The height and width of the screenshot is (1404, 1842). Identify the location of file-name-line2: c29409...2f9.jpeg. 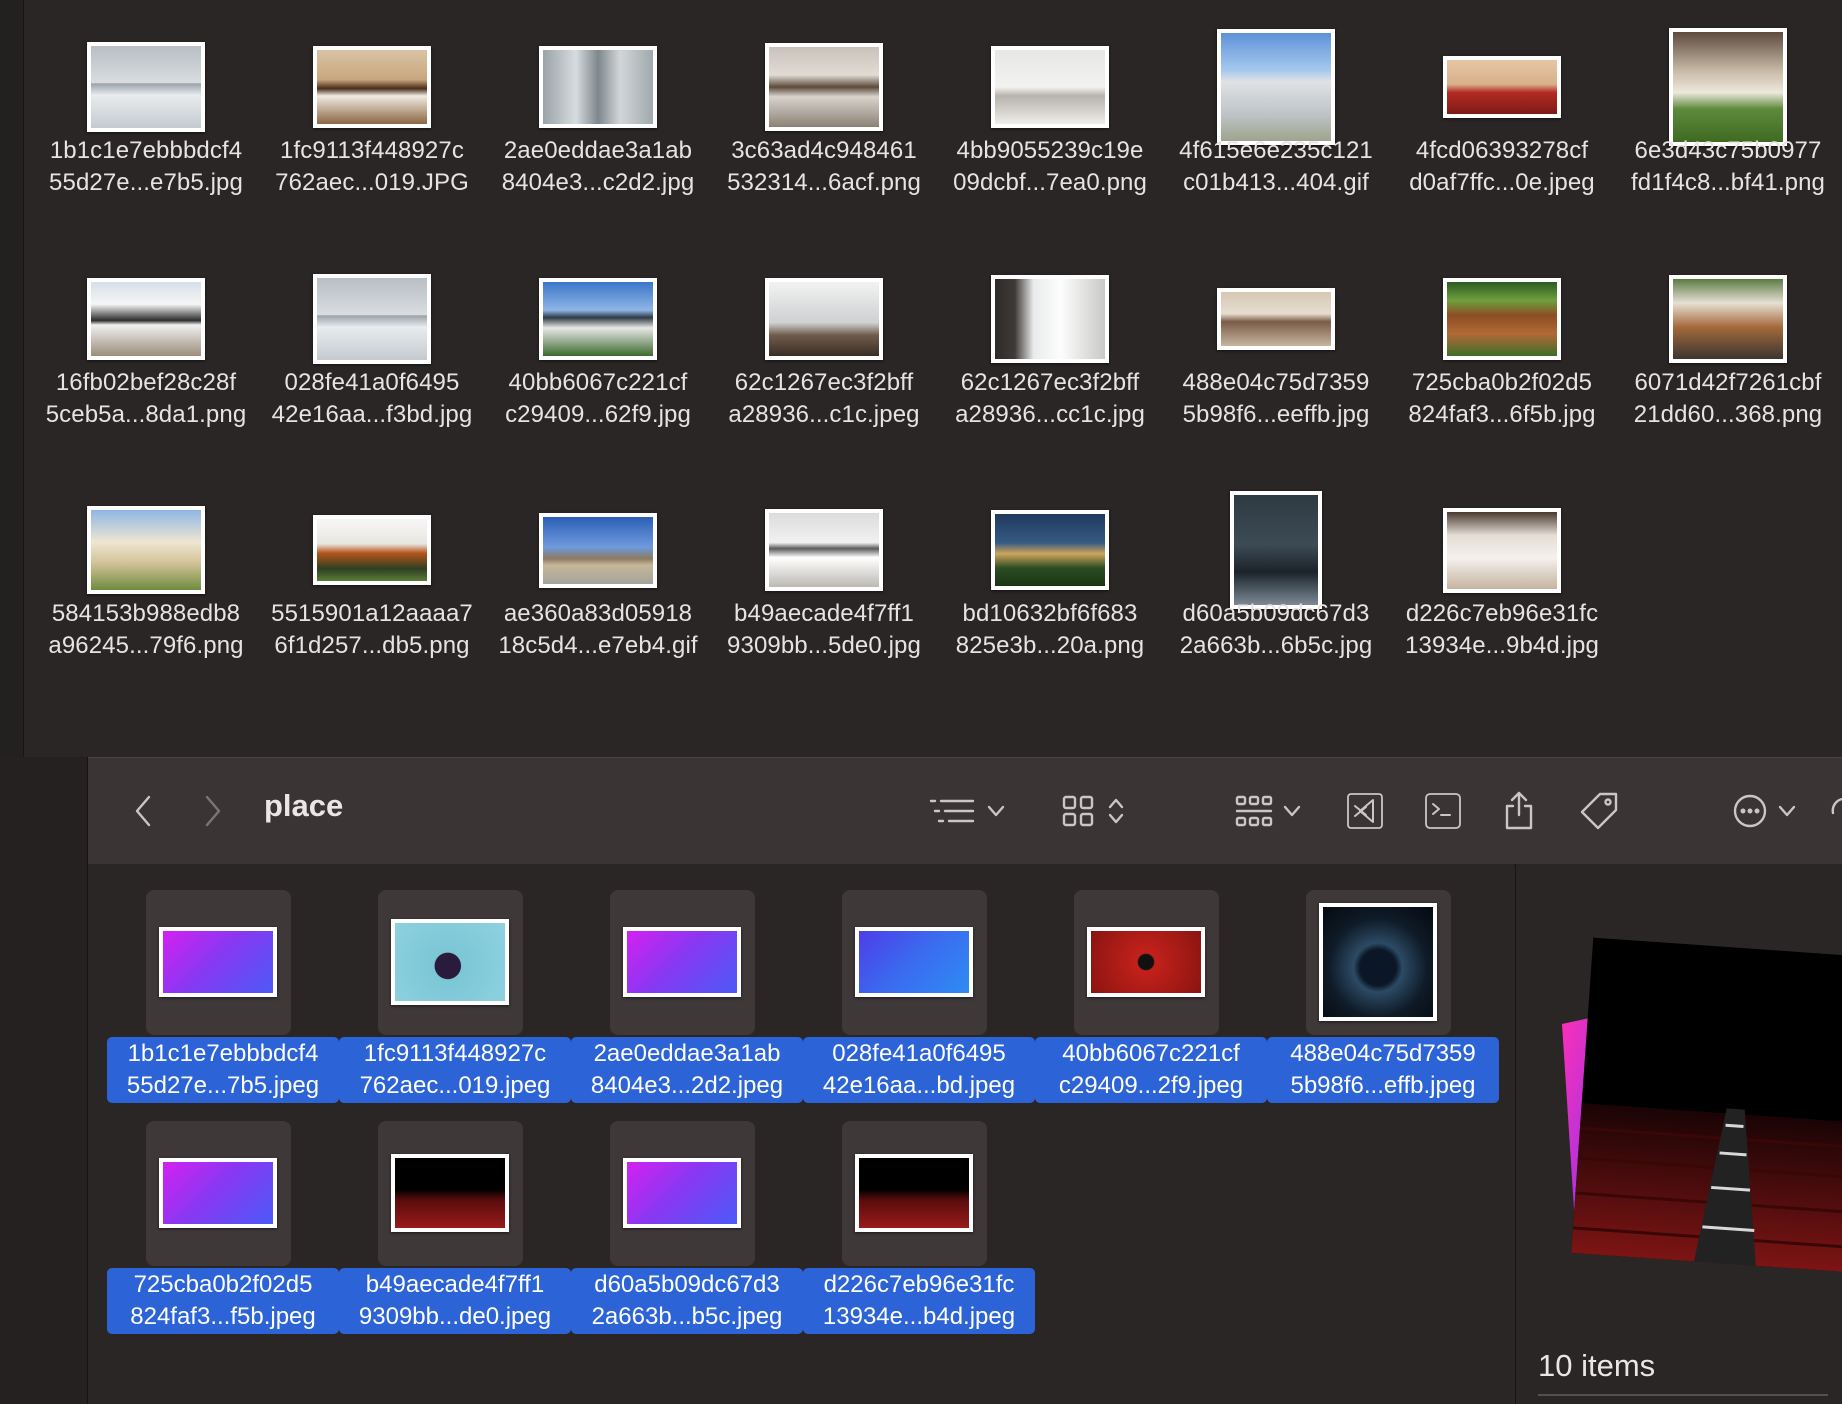
(1151, 1085).